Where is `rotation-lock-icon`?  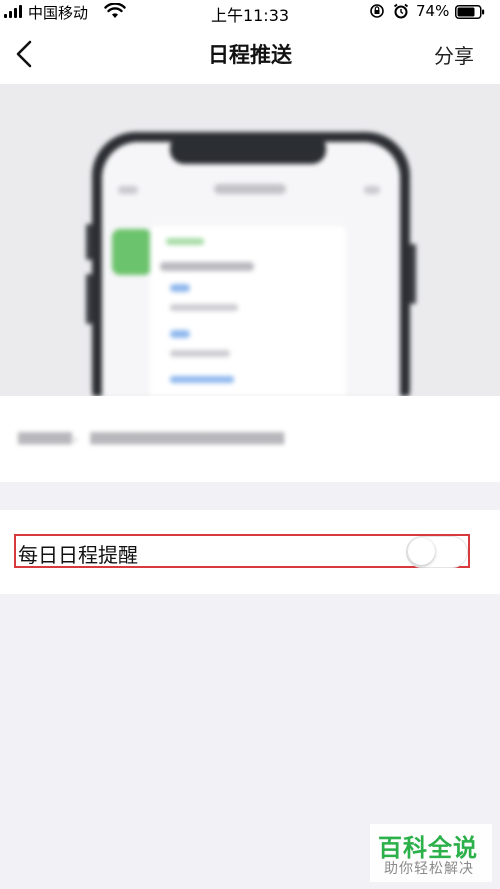 rotation-lock-icon is located at coordinates (377, 11).